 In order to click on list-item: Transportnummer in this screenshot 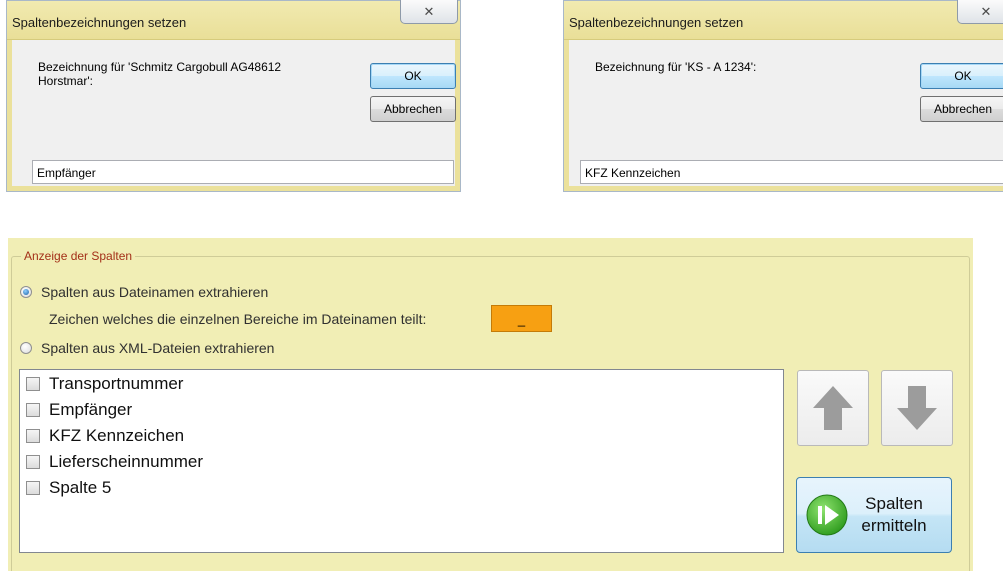, I will do `click(104, 384)`.